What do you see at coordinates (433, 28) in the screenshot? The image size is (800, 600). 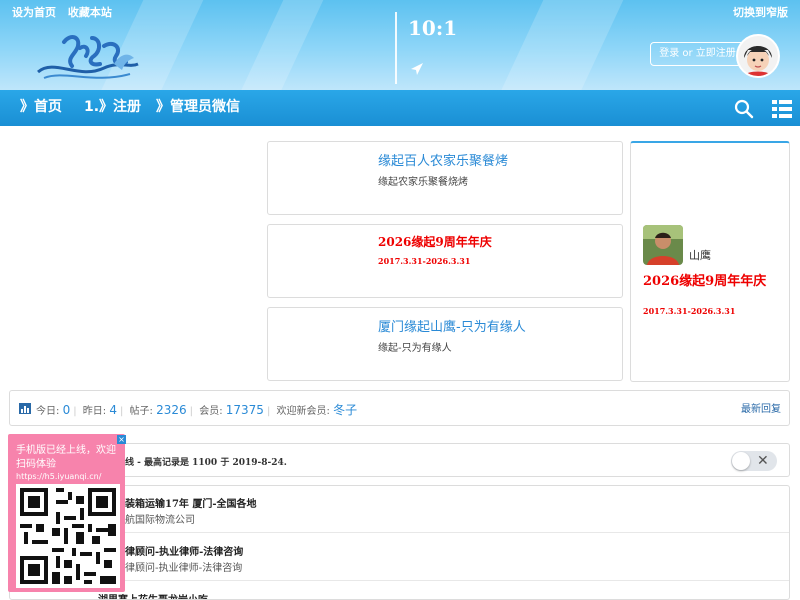 I see `header-clock: 10:1` at bounding box center [433, 28].